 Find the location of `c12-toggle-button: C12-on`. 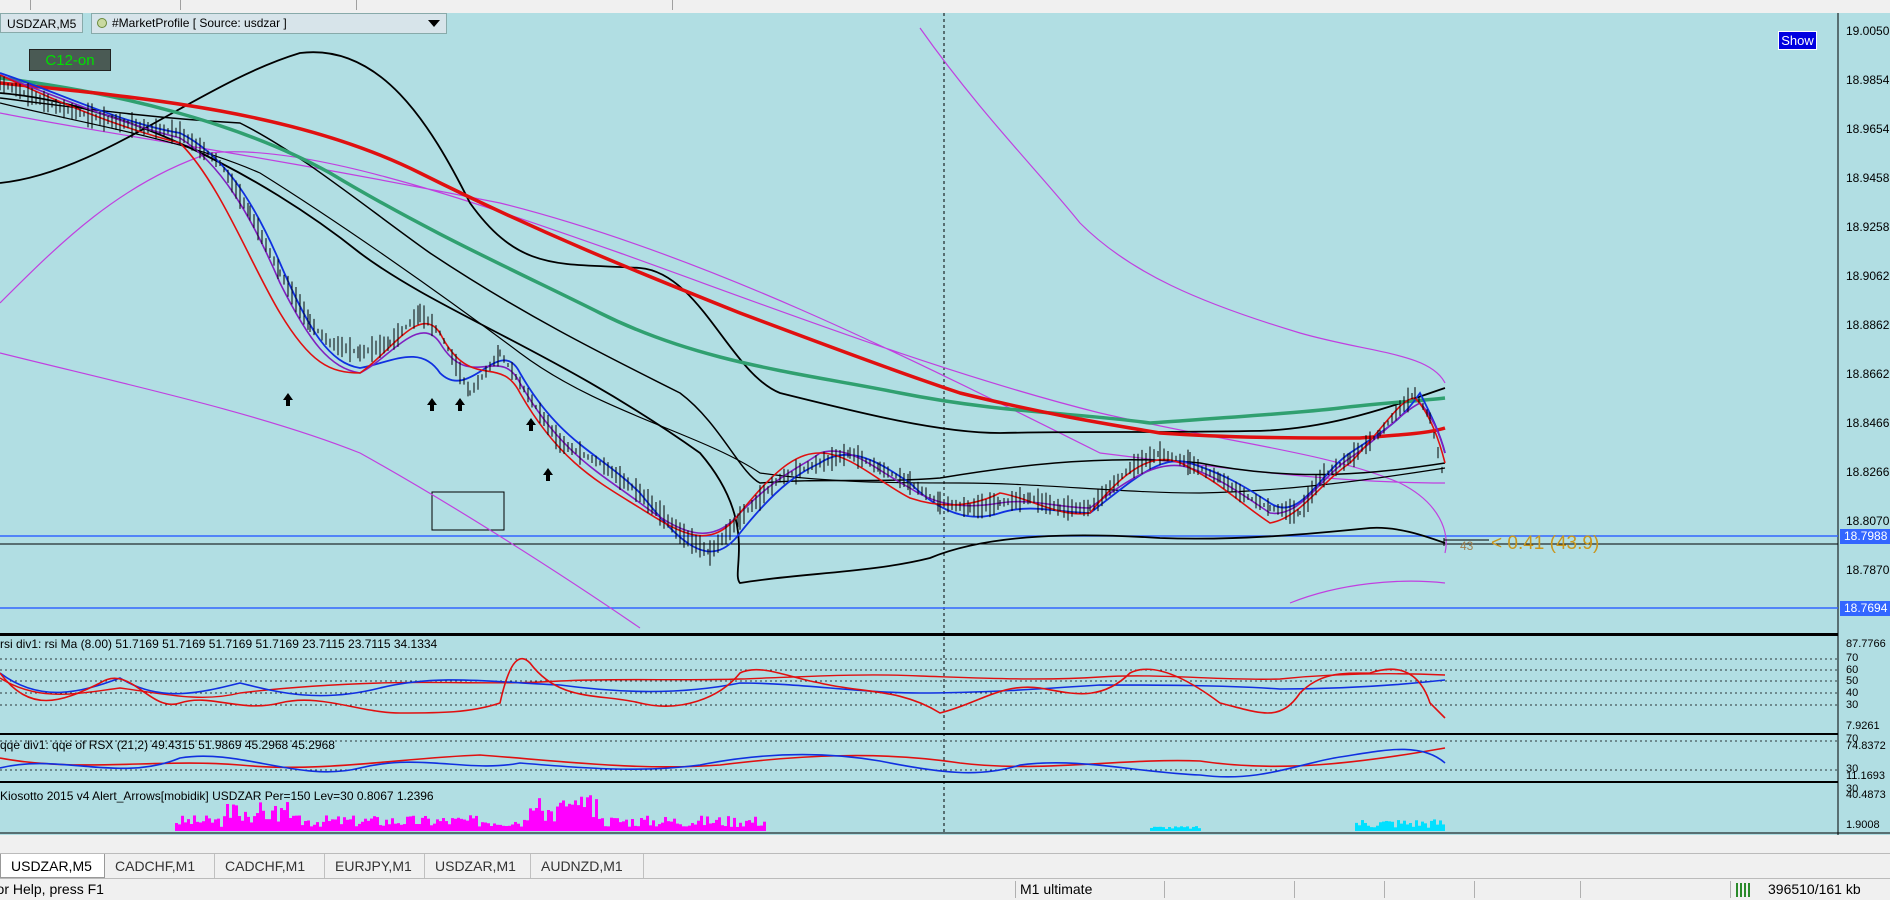

c12-toggle-button: C12-on is located at coordinates (70, 60).